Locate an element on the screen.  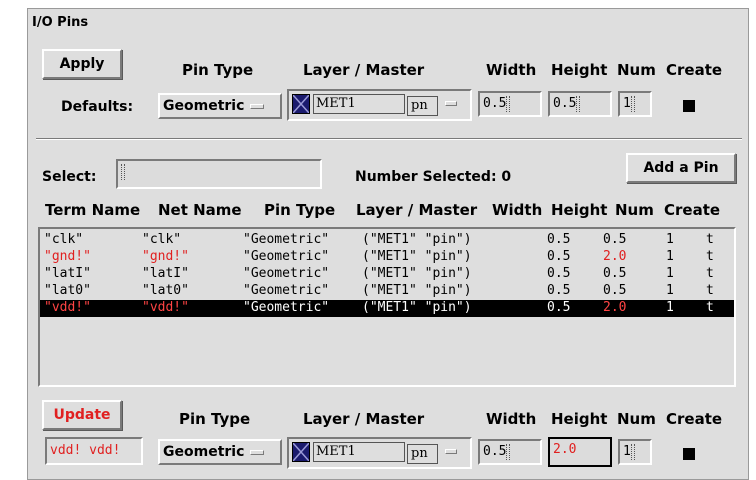
update-layer-selector: MET1 pn is located at coordinates (379, 453).